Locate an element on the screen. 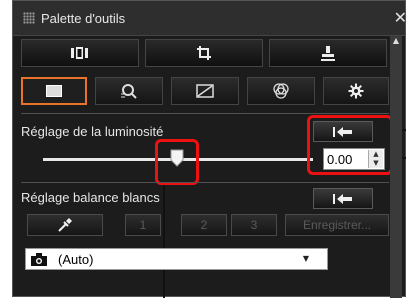 This screenshot has width=406, height=298. scroll-up-icon: ▲ is located at coordinates (396, 41).